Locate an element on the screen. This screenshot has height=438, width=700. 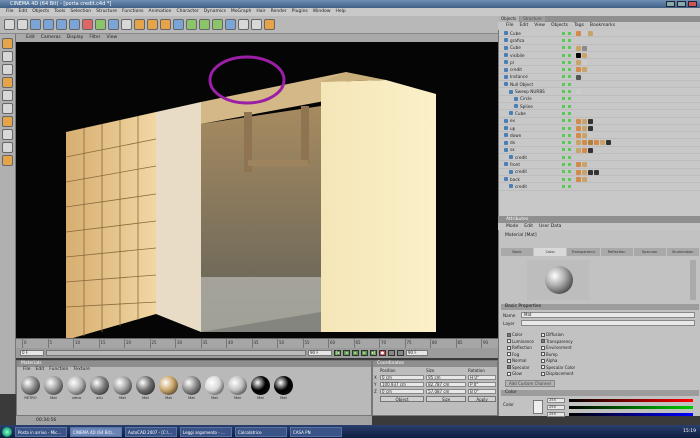
object-row: Cube is located at coordinates (599, 34).